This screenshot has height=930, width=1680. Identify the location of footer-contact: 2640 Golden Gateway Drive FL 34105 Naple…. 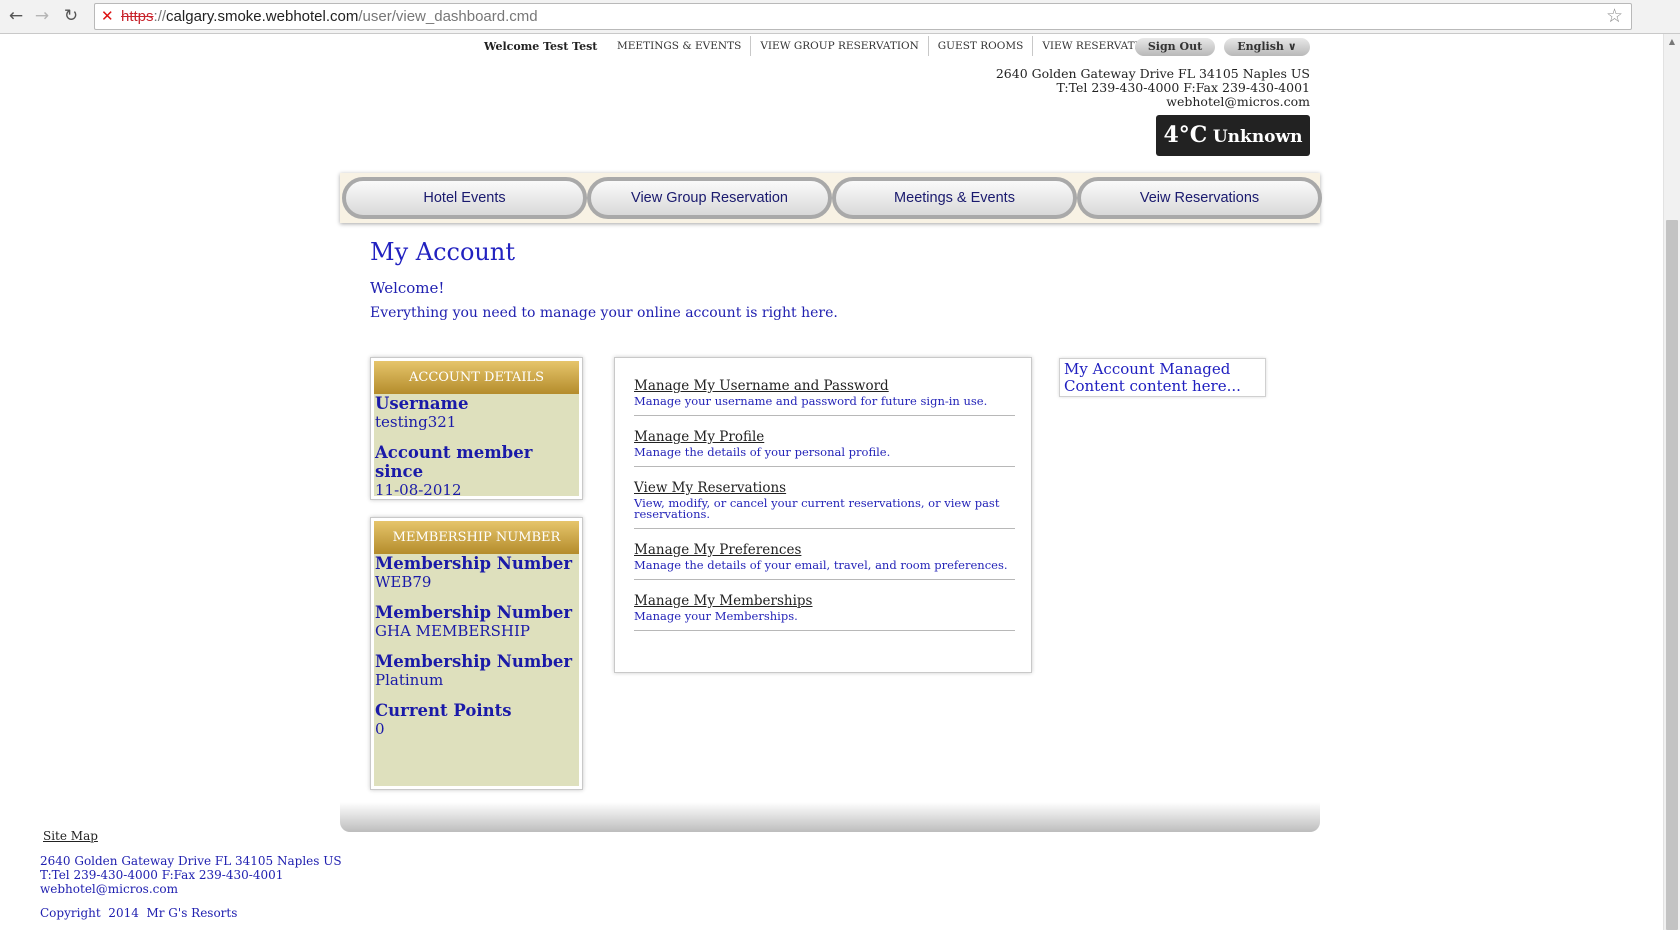
(191, 875).